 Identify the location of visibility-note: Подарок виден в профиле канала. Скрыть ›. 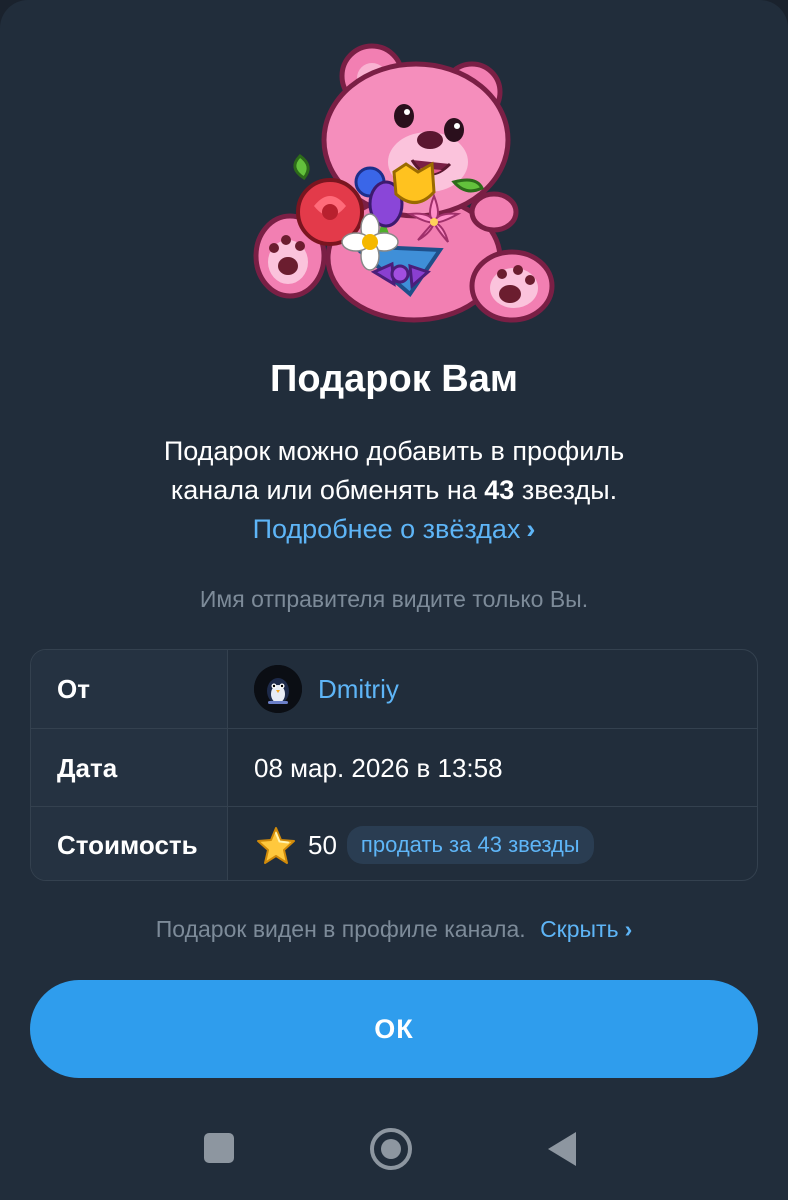
(394, 929).